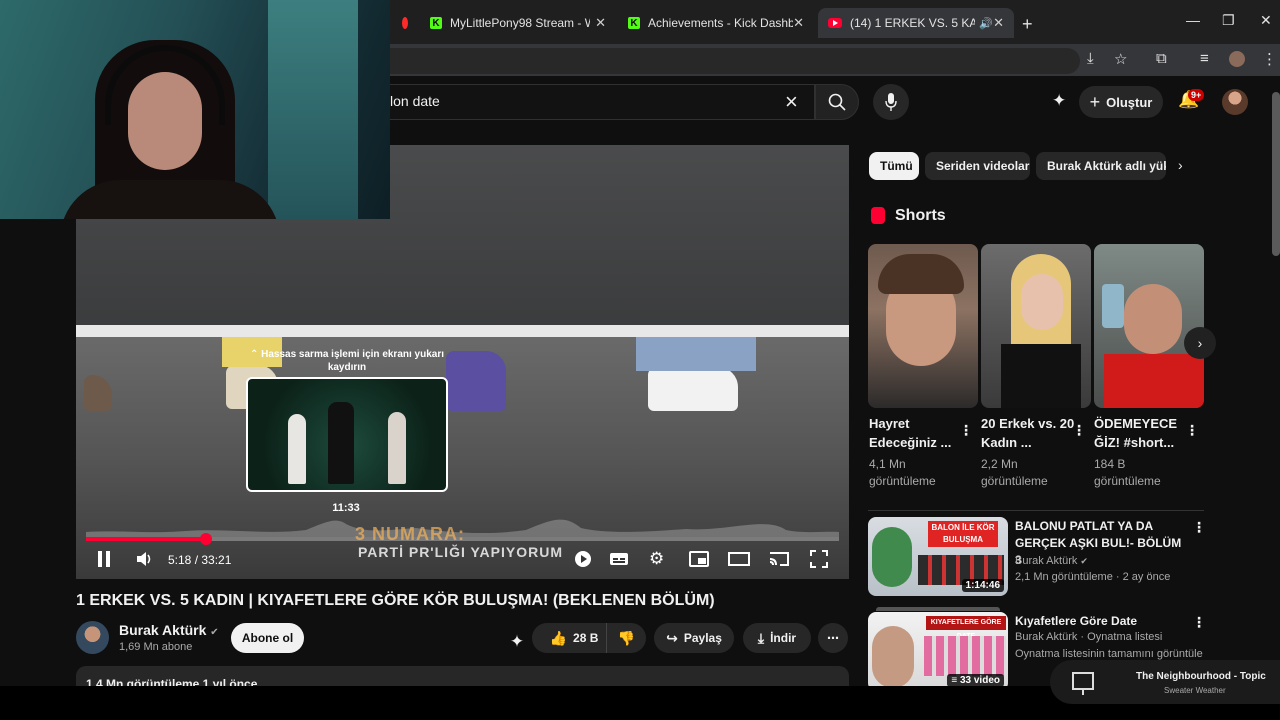 This screenshot has width=1280, height=720. Describe the element at coordinates (894, 166) in the screenshot. I see `chip-all: Tümü` at that location.